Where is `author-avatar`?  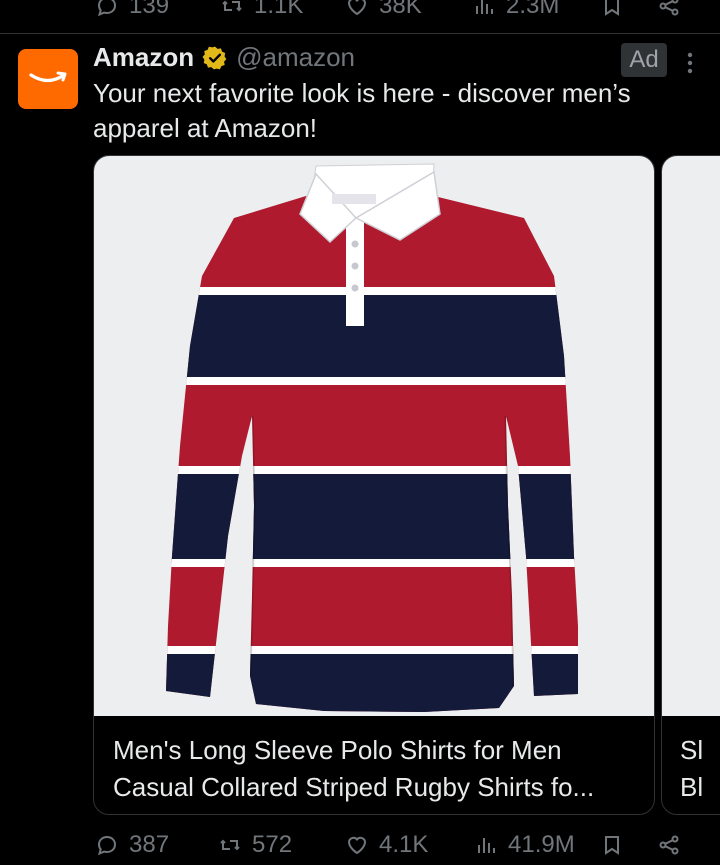 author-avatar is located at coordinates (48, 79).